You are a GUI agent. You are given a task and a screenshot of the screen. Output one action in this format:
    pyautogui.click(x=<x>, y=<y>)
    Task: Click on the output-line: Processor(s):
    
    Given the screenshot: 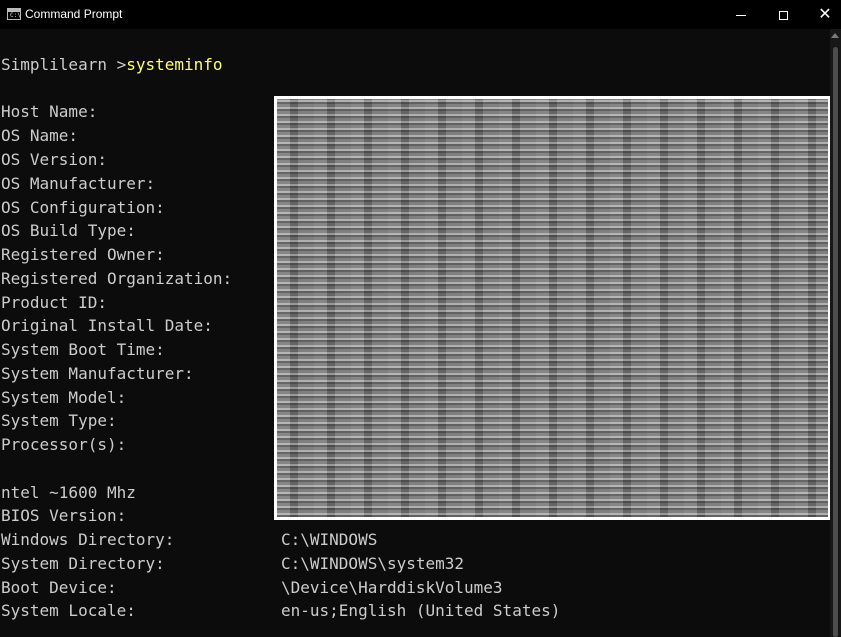 What is the action you would take?
    pyautogui.click(x=64, y=444)
    